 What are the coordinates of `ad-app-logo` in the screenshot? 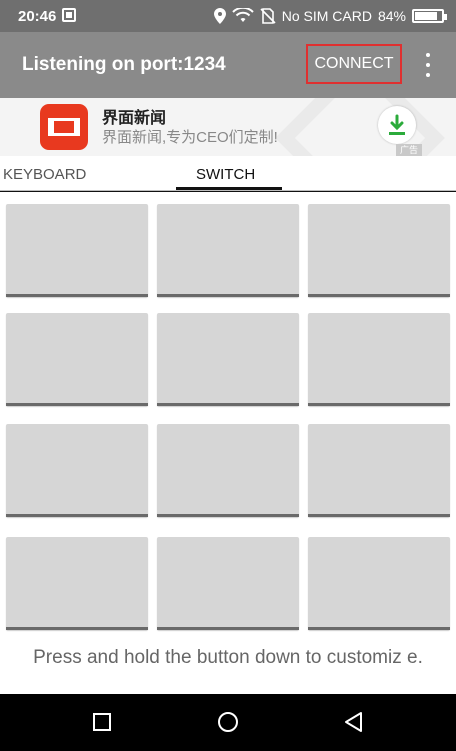 It's located at (64, 127).